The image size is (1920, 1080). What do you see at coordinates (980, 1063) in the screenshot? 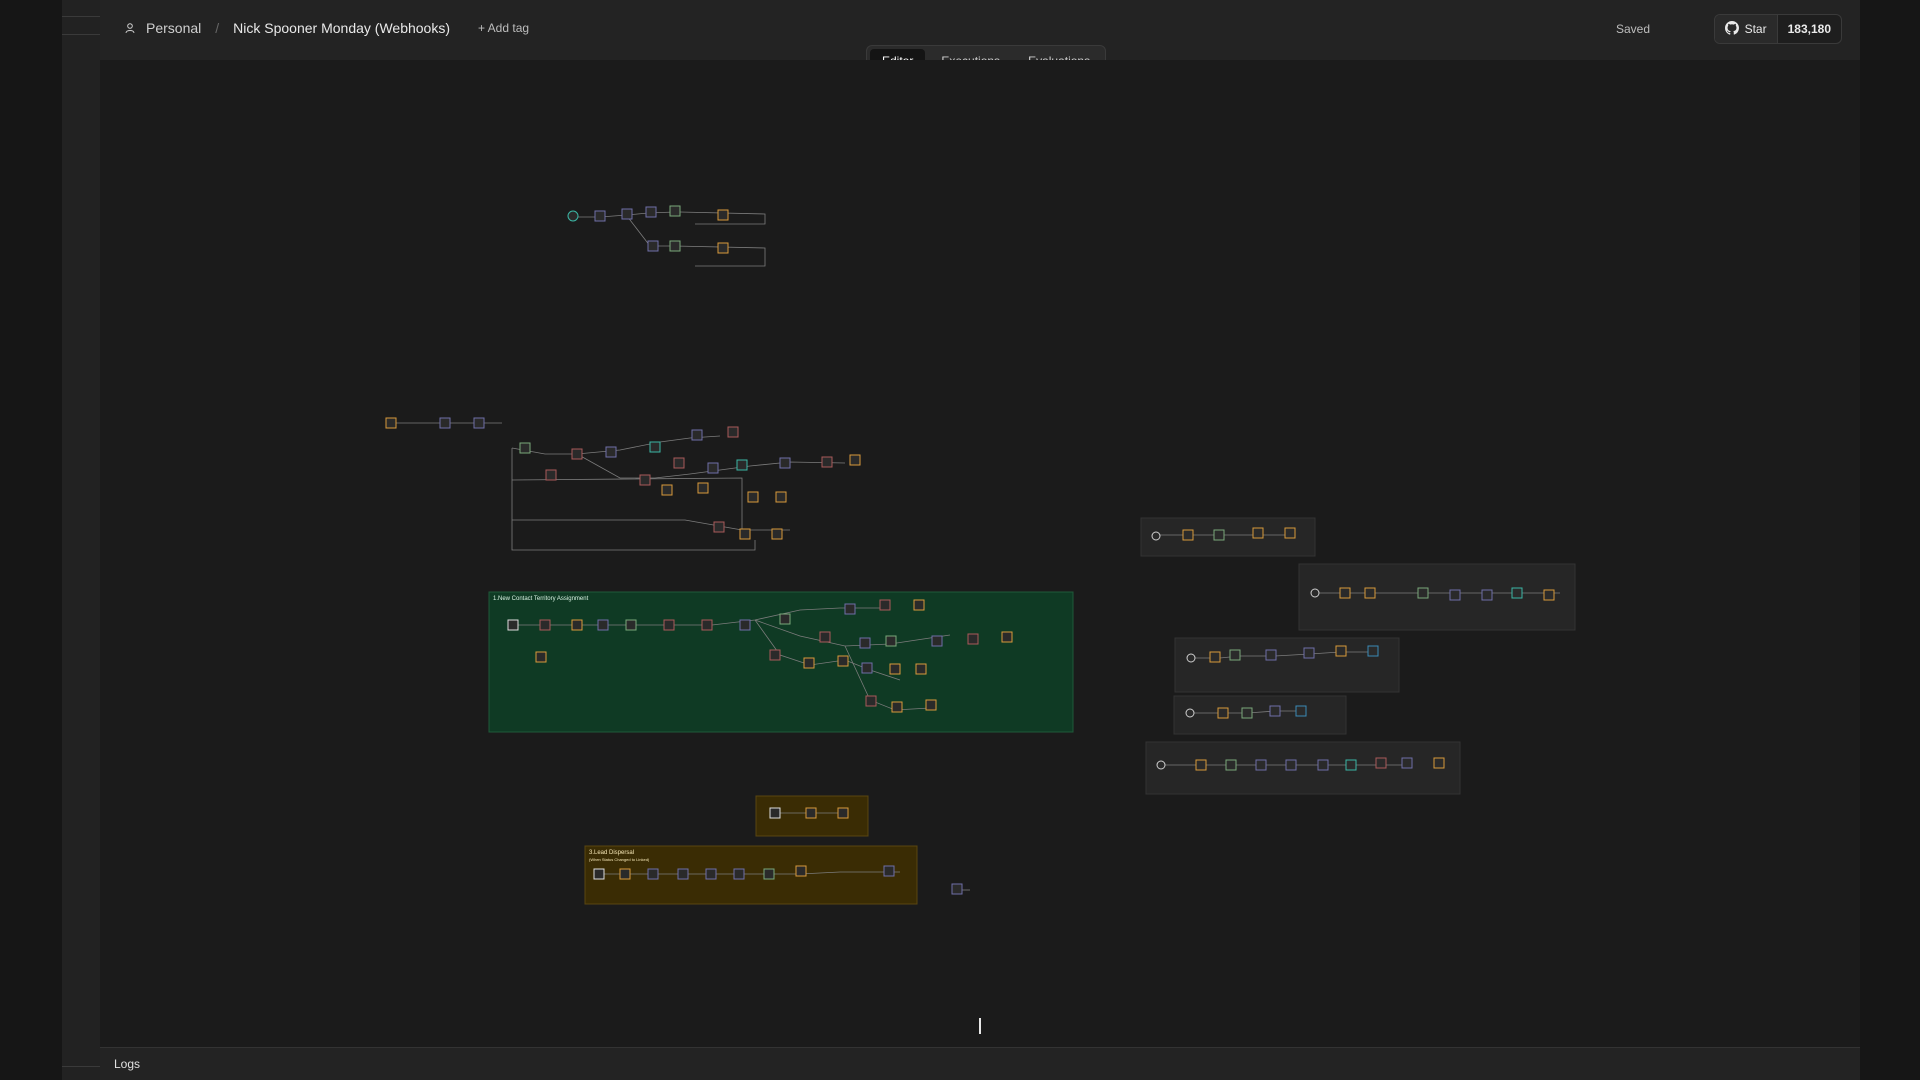
I see `logs-panel: Logs` at bounding box center [980, 1063].